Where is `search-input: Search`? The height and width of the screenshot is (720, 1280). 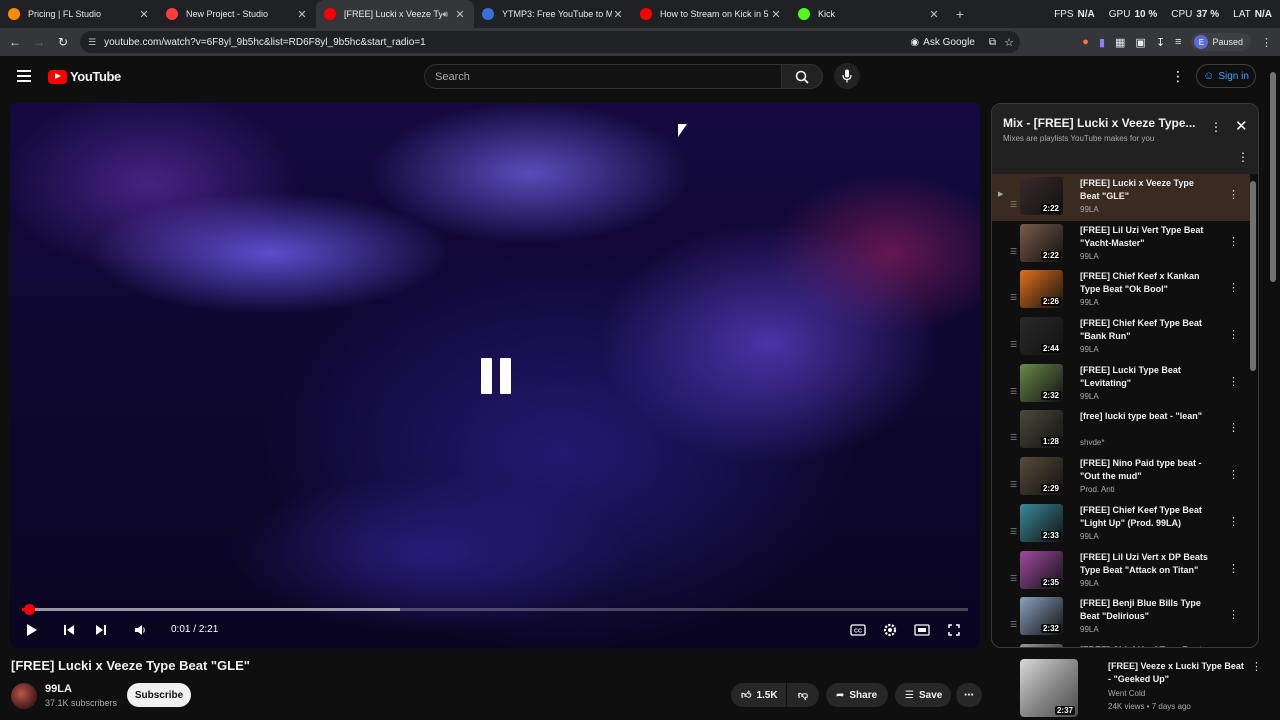
search-input: Search is located at coordinates (603, 76).